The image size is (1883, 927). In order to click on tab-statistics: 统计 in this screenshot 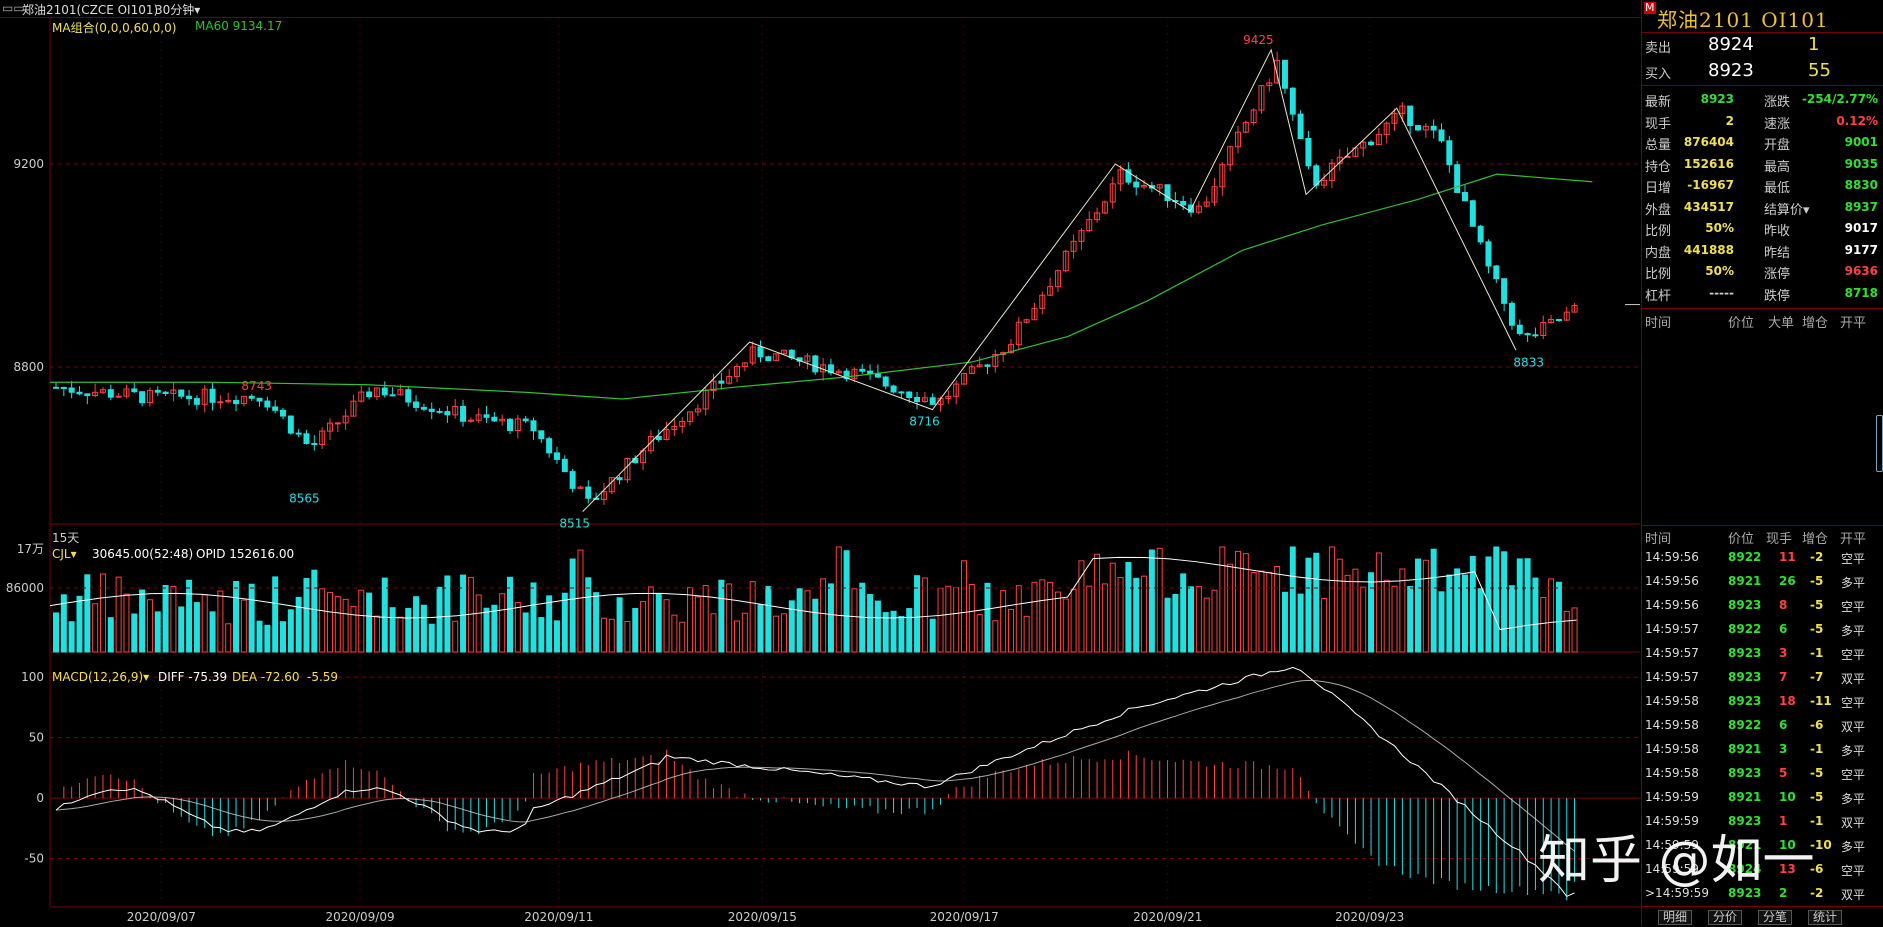, I will do `click(1825, 917)`.